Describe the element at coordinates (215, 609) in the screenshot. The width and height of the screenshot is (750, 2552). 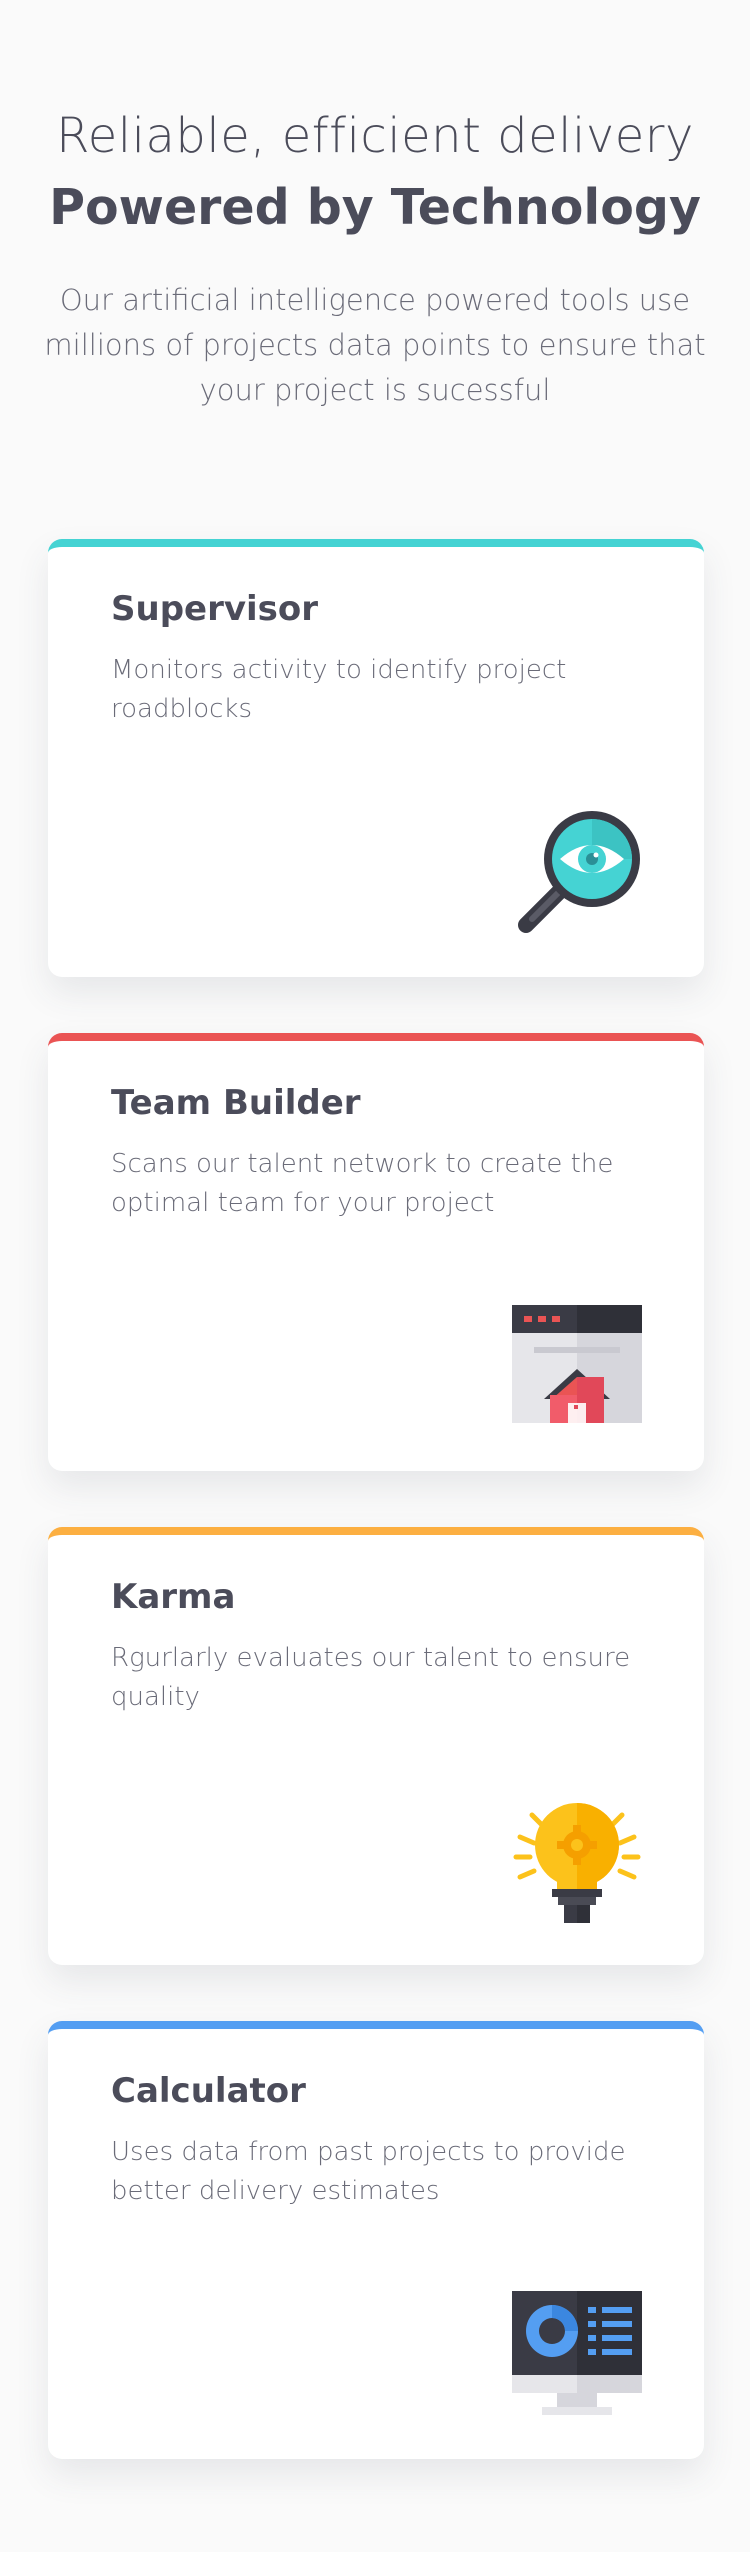
I see `card-title: Supervisor` at that location.